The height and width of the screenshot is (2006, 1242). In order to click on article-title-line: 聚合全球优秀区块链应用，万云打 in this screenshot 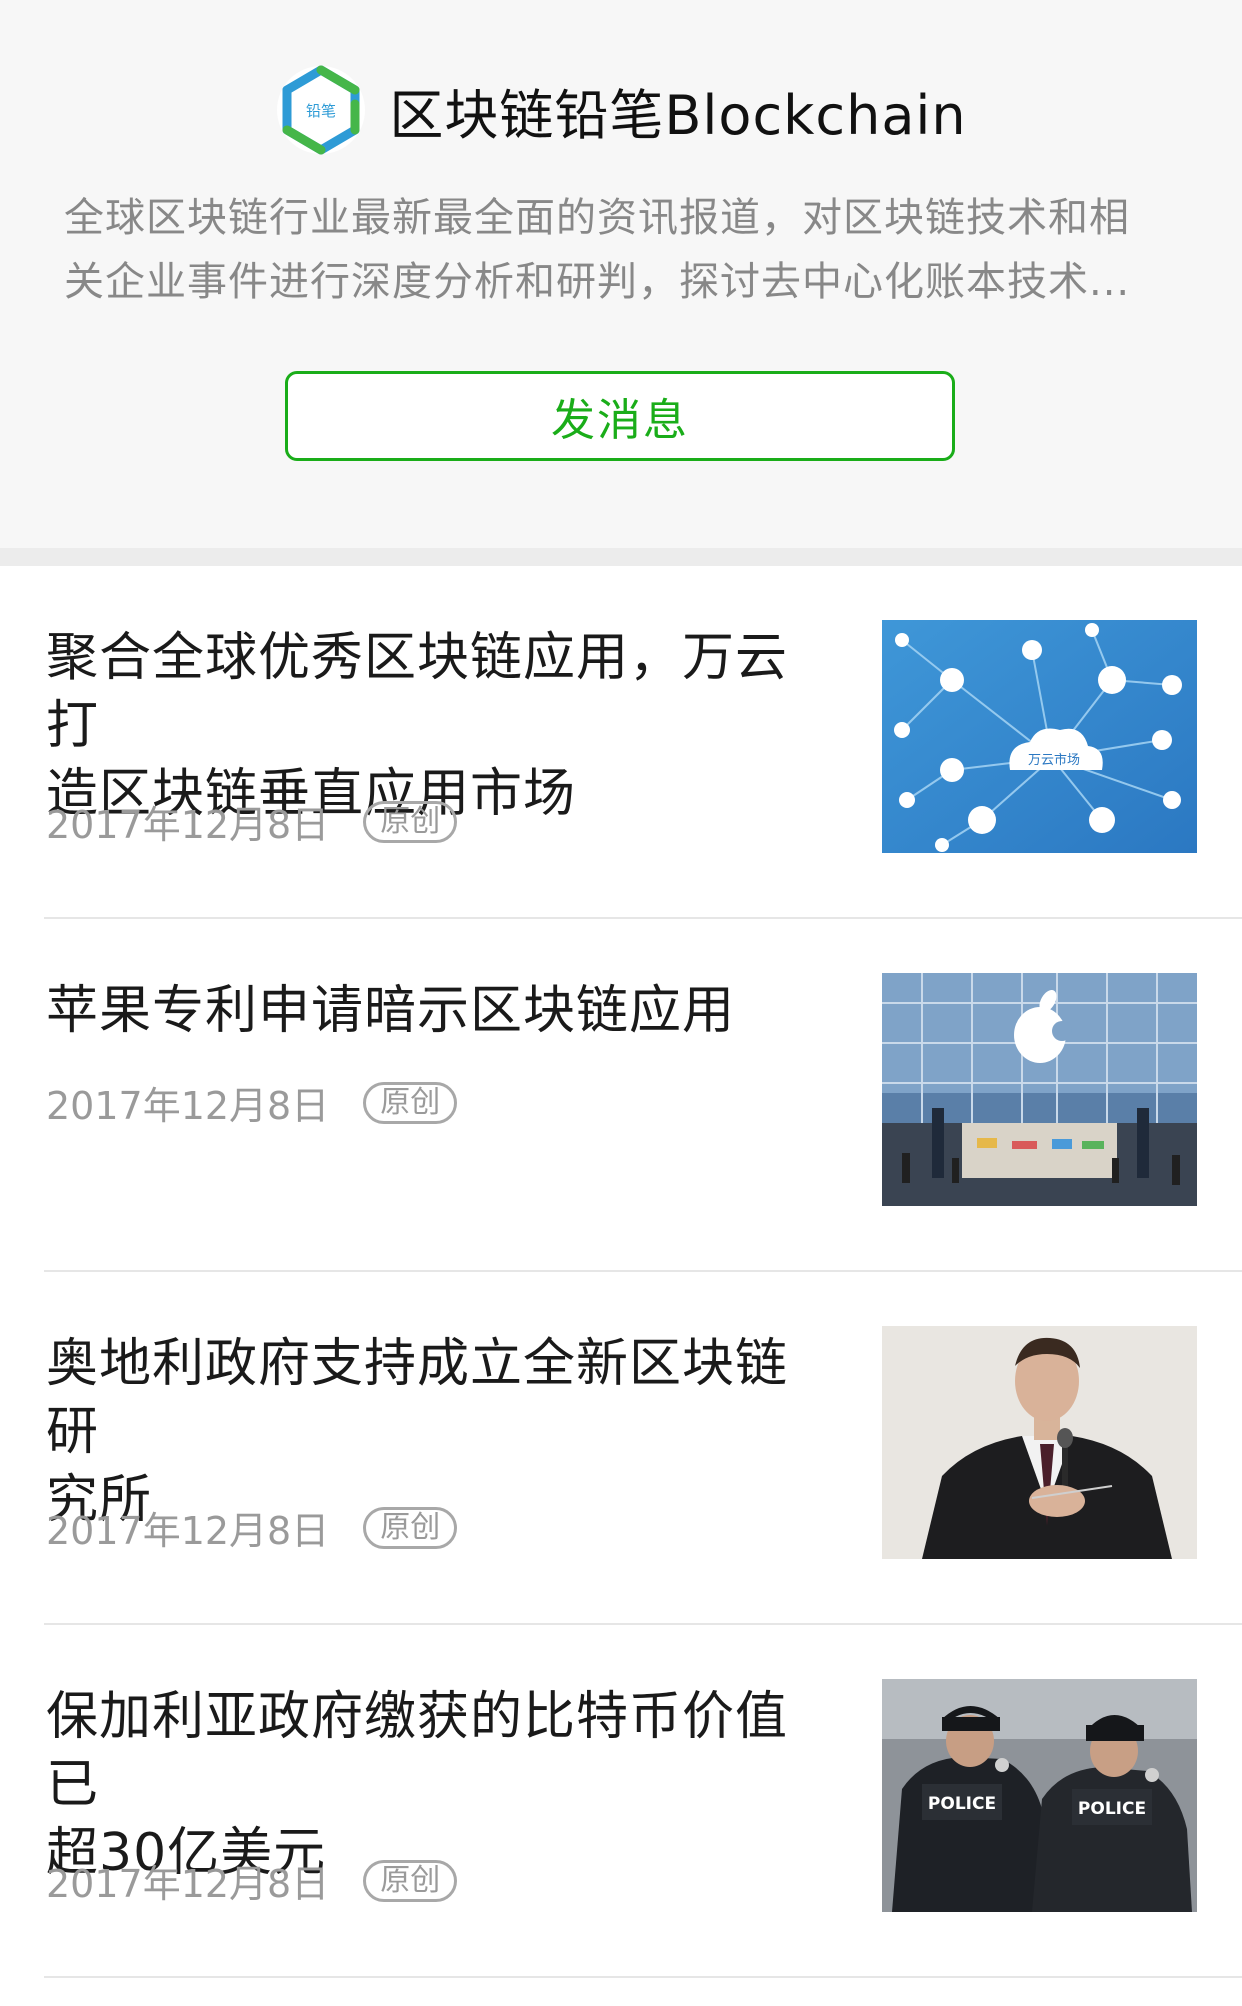, I will do `click(417, 692)`.